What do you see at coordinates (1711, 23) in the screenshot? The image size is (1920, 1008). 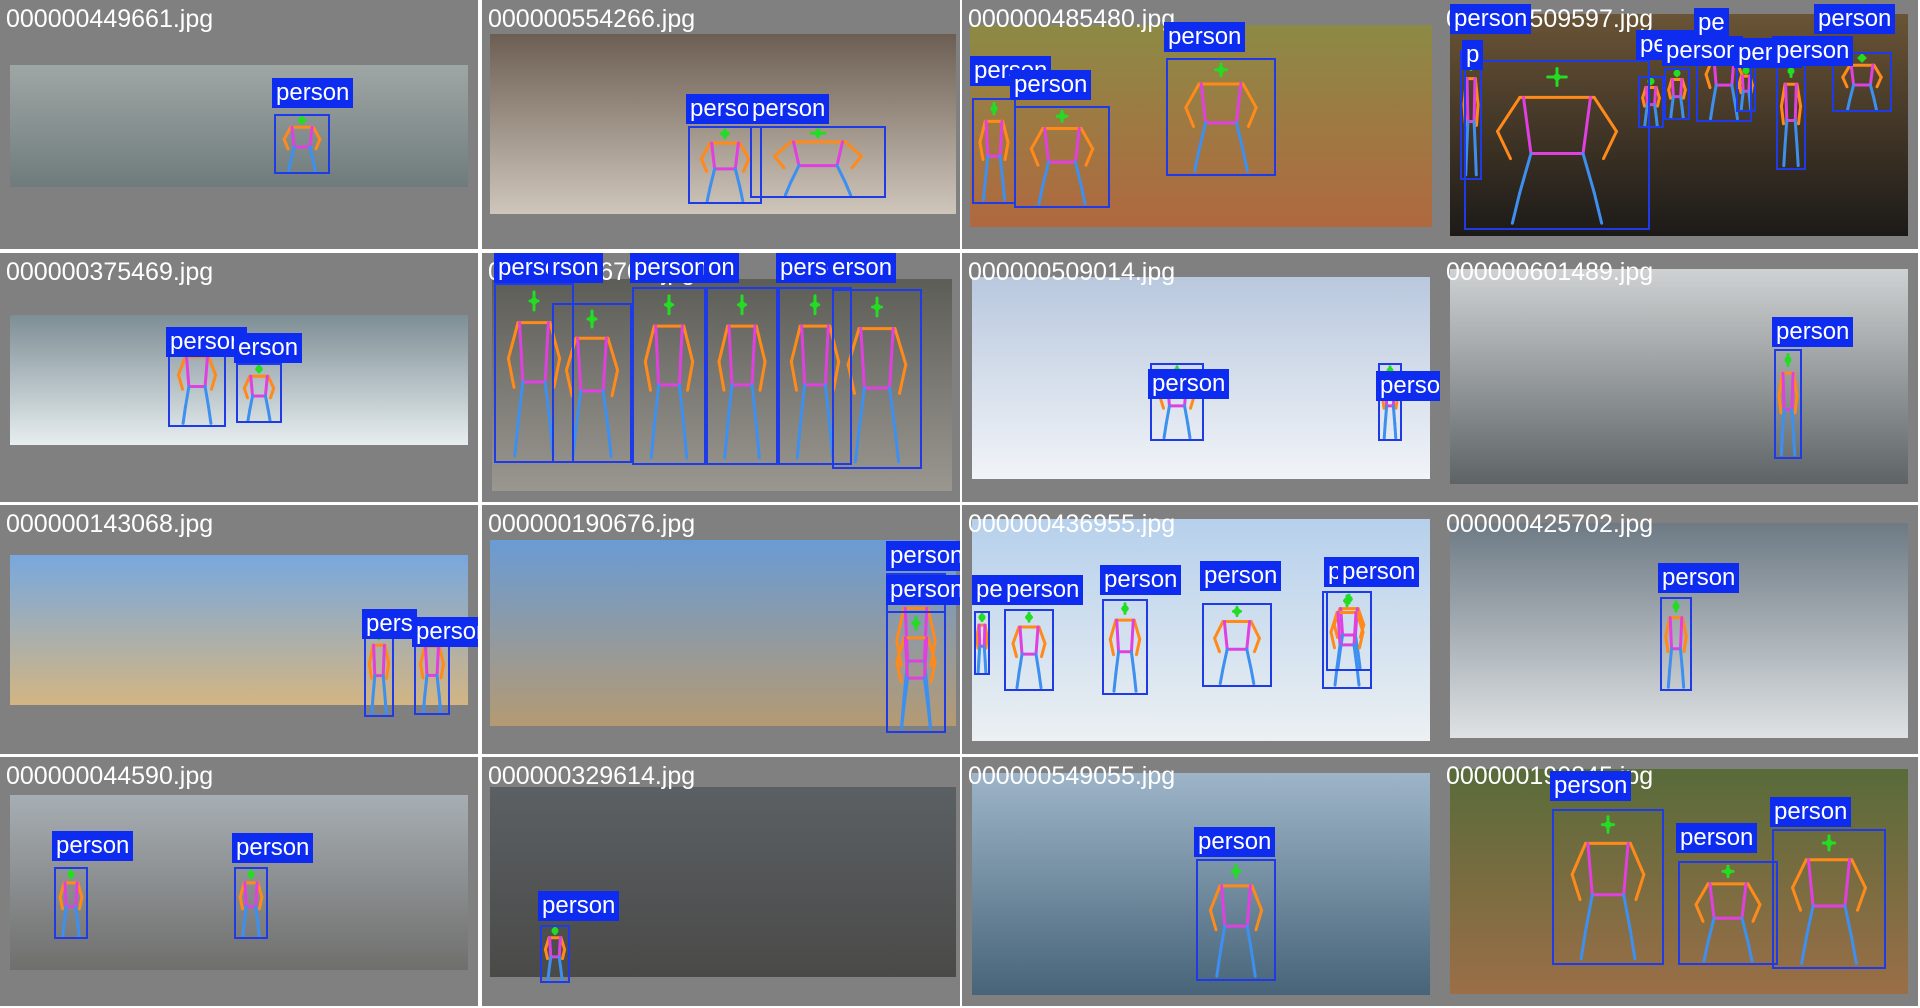 I see `person-label: pe` at bounding box center [1711, 23].